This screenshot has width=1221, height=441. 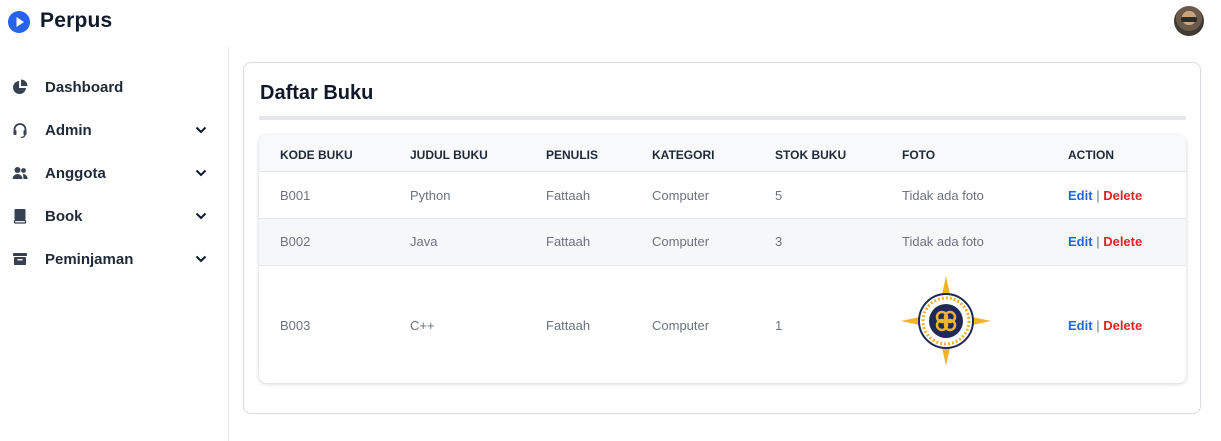 I want to click on column-header: KODE BUKU, so click(x=316, y=155).